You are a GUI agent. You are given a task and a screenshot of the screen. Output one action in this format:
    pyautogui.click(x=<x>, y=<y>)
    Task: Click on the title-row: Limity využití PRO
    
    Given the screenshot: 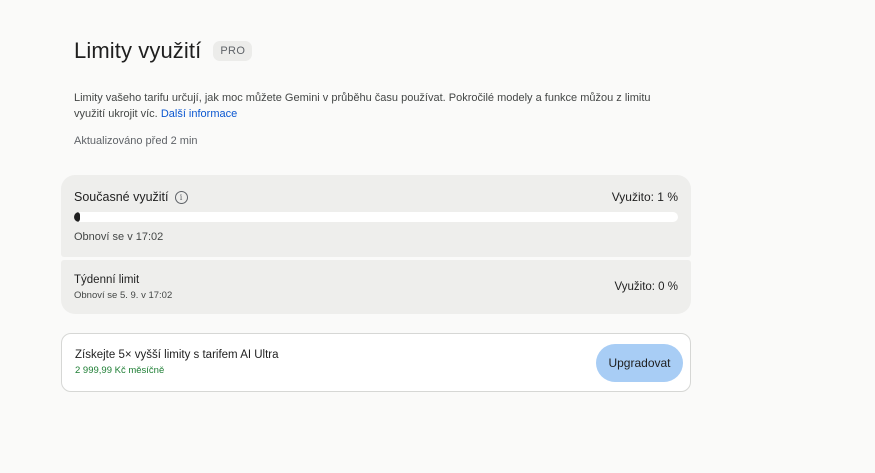 What is the action you would take?
    pyautogui.click(x=384, y=51)
    